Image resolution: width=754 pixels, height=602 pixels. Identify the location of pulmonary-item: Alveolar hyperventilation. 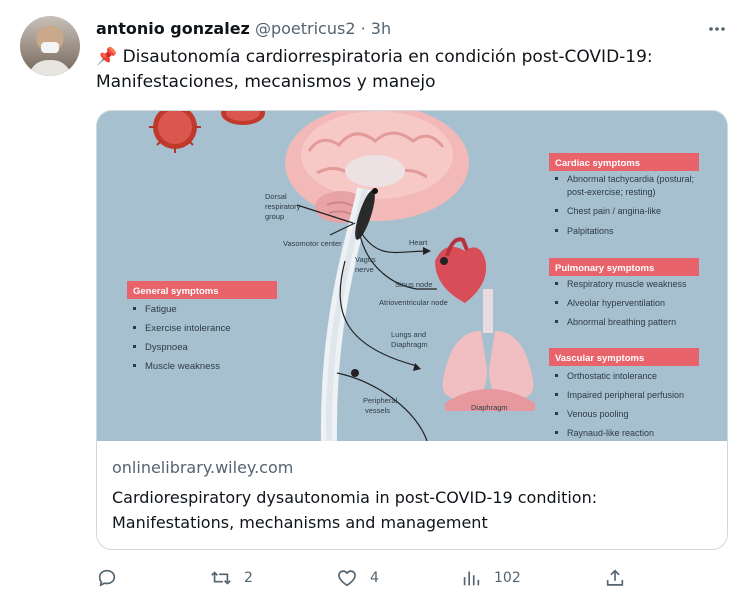
(616, 303).